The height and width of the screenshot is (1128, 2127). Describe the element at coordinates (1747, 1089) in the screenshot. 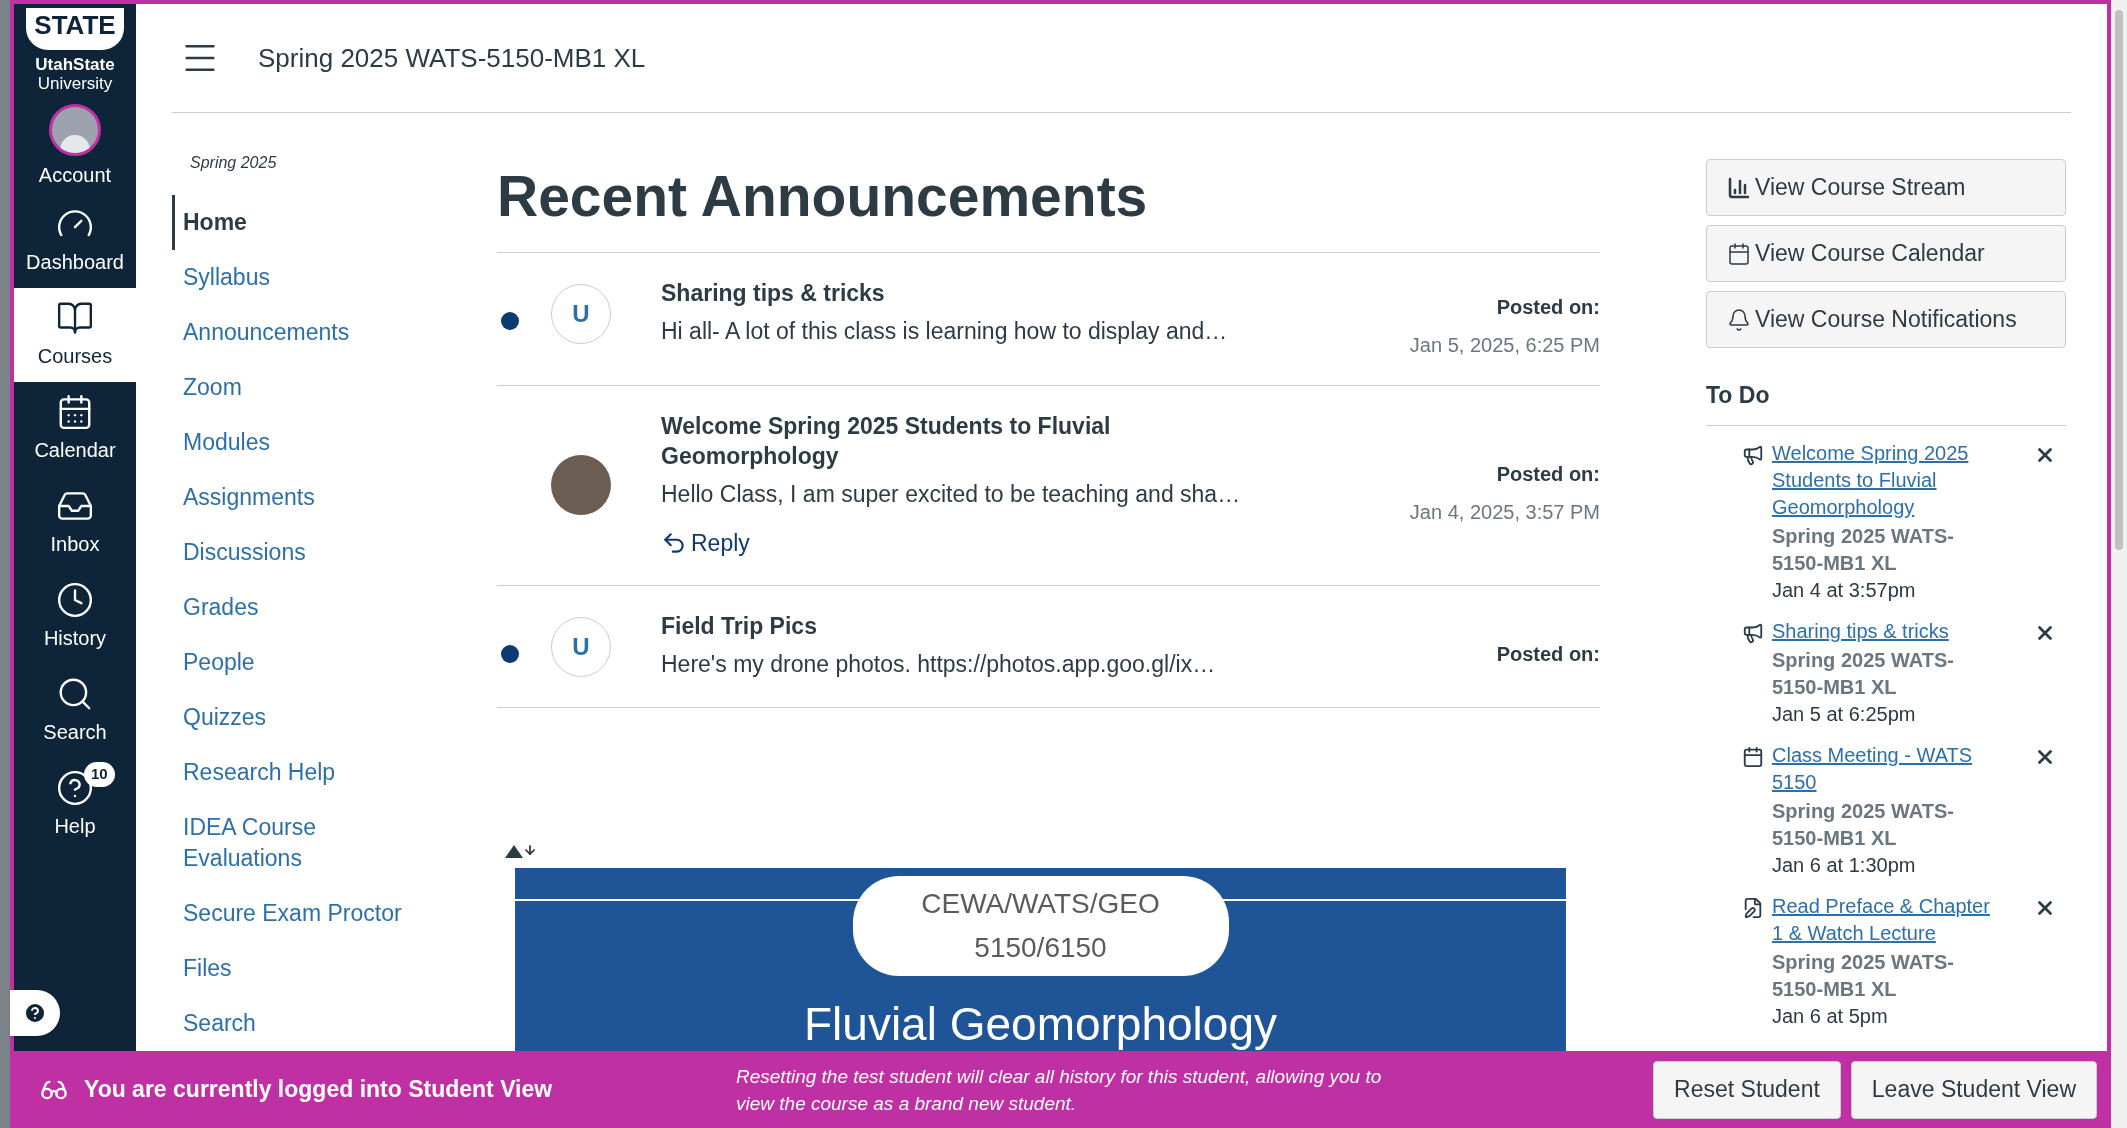

I see `student-view-button: Reset Student` at that location.